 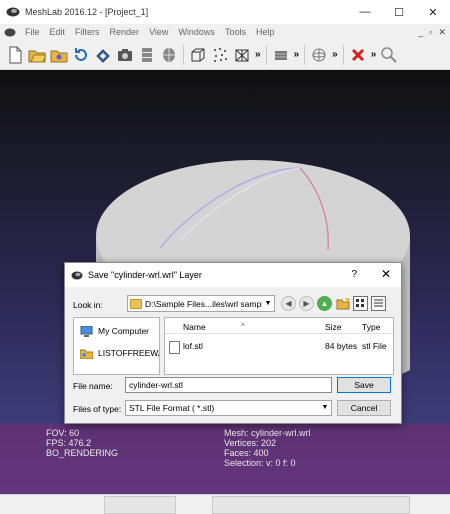 What do you see at coordinates (203, 303) in the screenshot?
I see `look-in-value: D:\Sample Files...iles\wrl sample` at bounding box center [203, 303].